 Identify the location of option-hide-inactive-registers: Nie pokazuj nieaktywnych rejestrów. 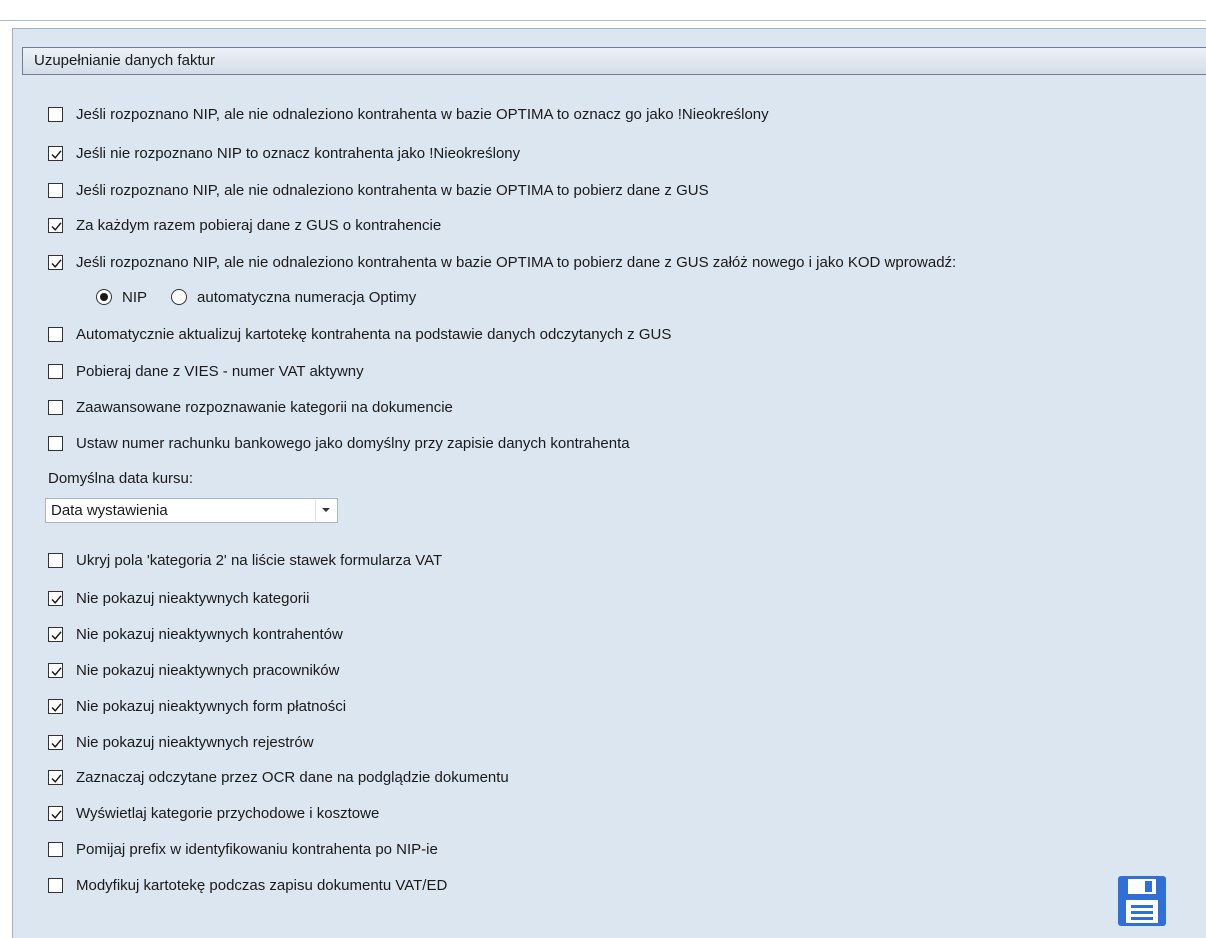
(181, 742).